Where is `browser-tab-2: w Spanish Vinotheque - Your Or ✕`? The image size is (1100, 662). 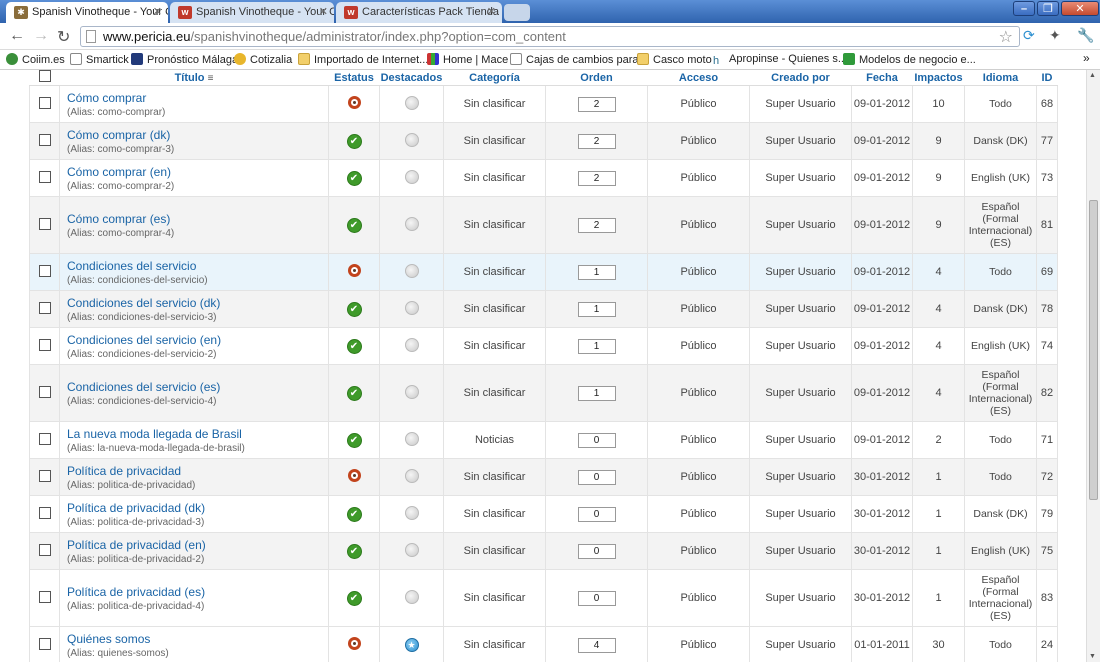
browser-tab-2: w Spanish Vinotheque - Your Or ✕ is located at coordinates (252, 12).